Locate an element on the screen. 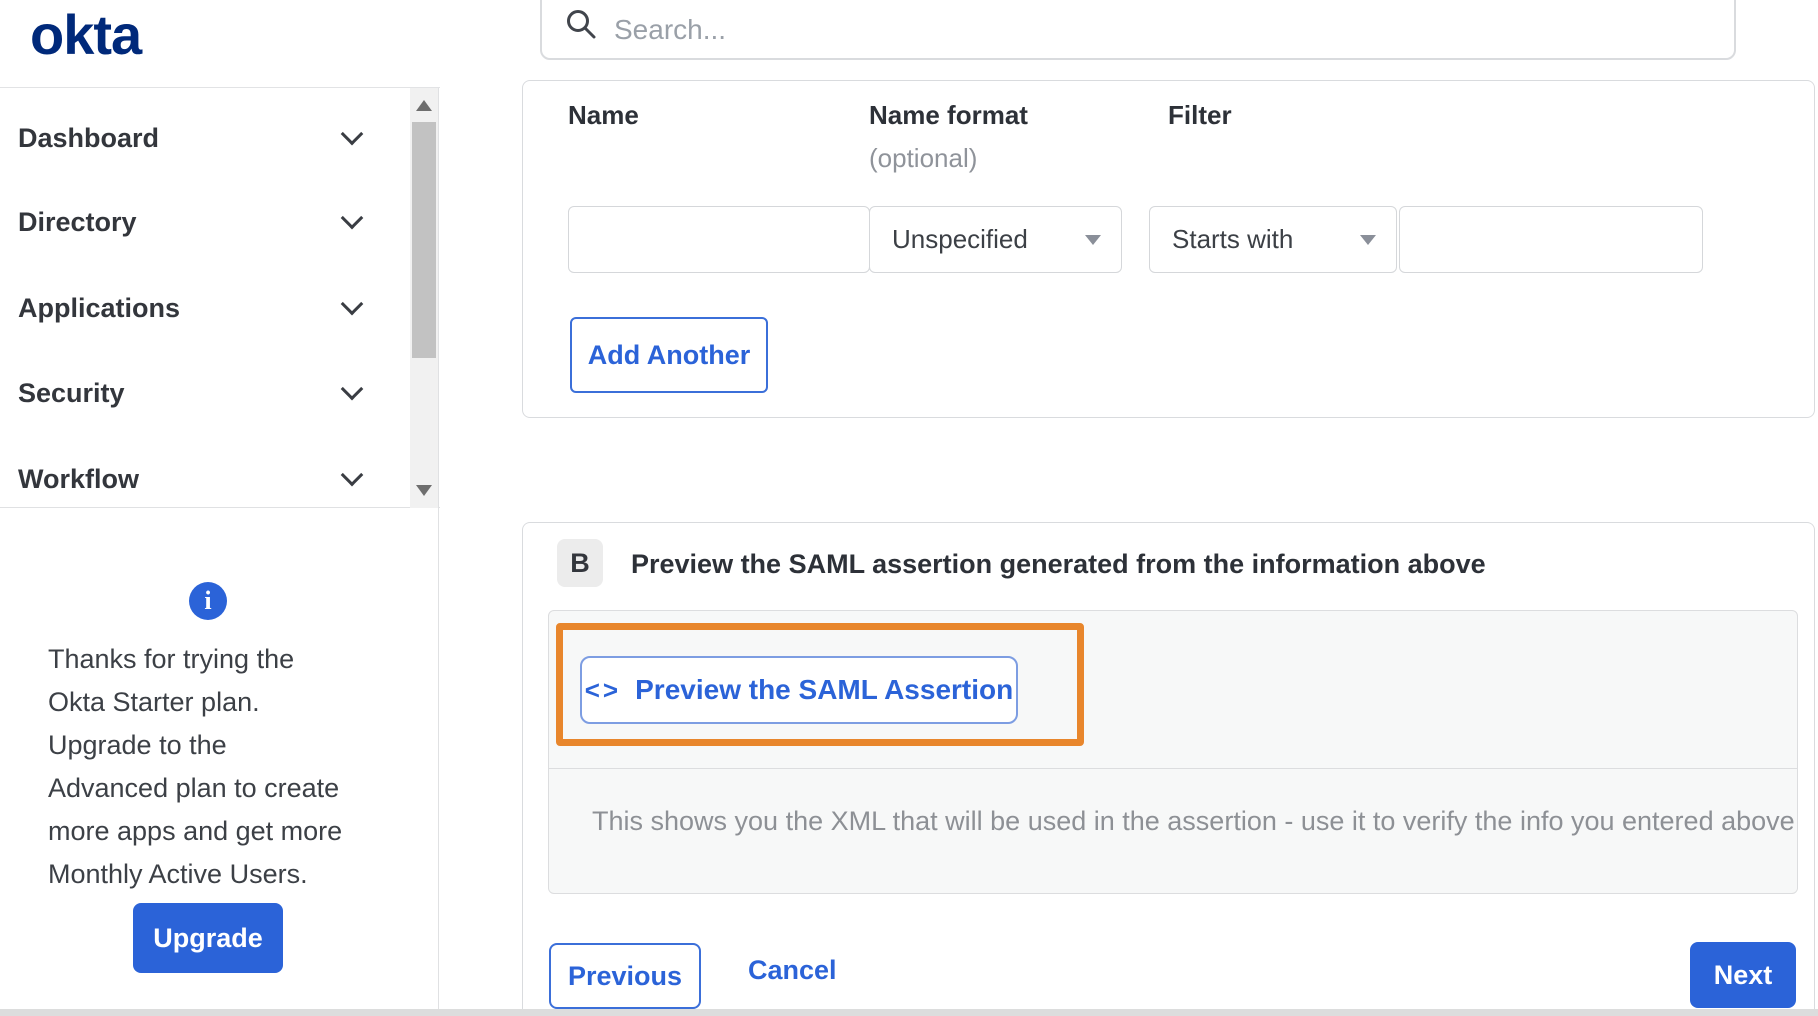 The width and height of the screenshot is (1818, 1016). sidebar-item-label: Workflow is located at coordinates (78, 478).